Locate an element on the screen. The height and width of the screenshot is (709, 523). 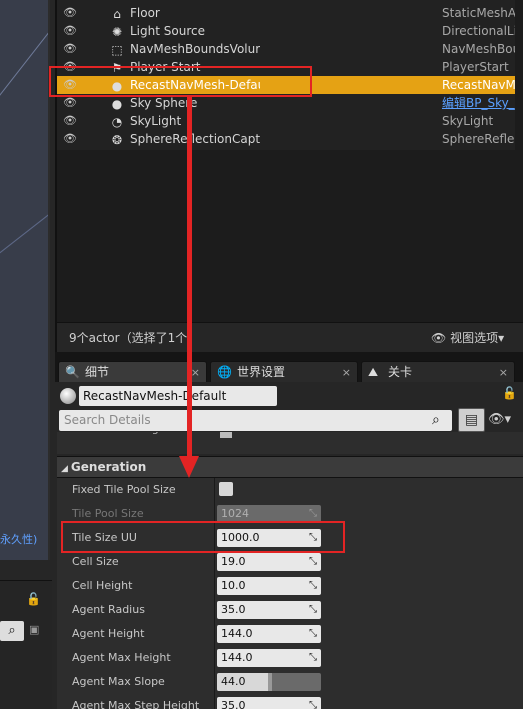
skylight-icon: ◔ is located at coordinates (117, 122).